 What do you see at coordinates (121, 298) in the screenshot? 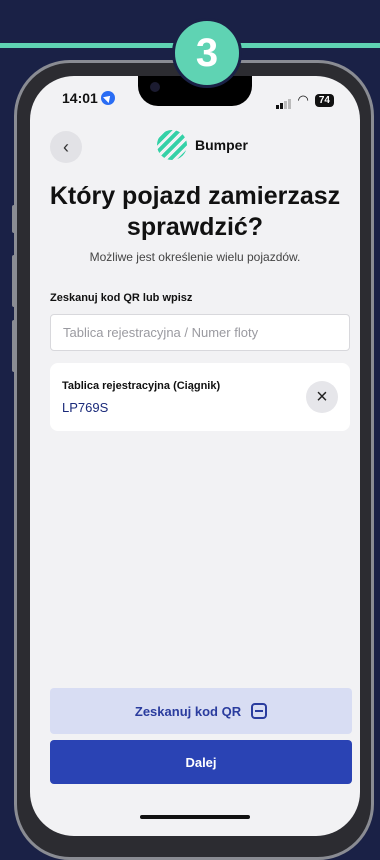
I see `scan-label: Zeskanuj kod QR lub wpisz` at bounding box center [121, 298].